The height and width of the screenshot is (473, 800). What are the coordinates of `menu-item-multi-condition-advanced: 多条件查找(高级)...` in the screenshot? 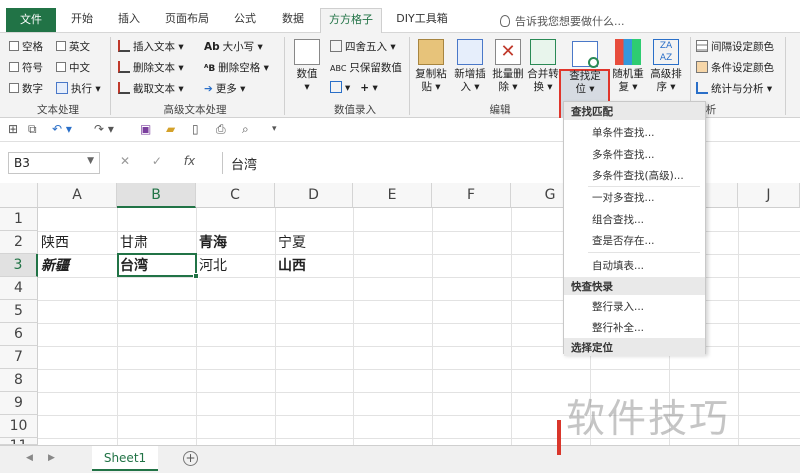 It's located at (638, 175).